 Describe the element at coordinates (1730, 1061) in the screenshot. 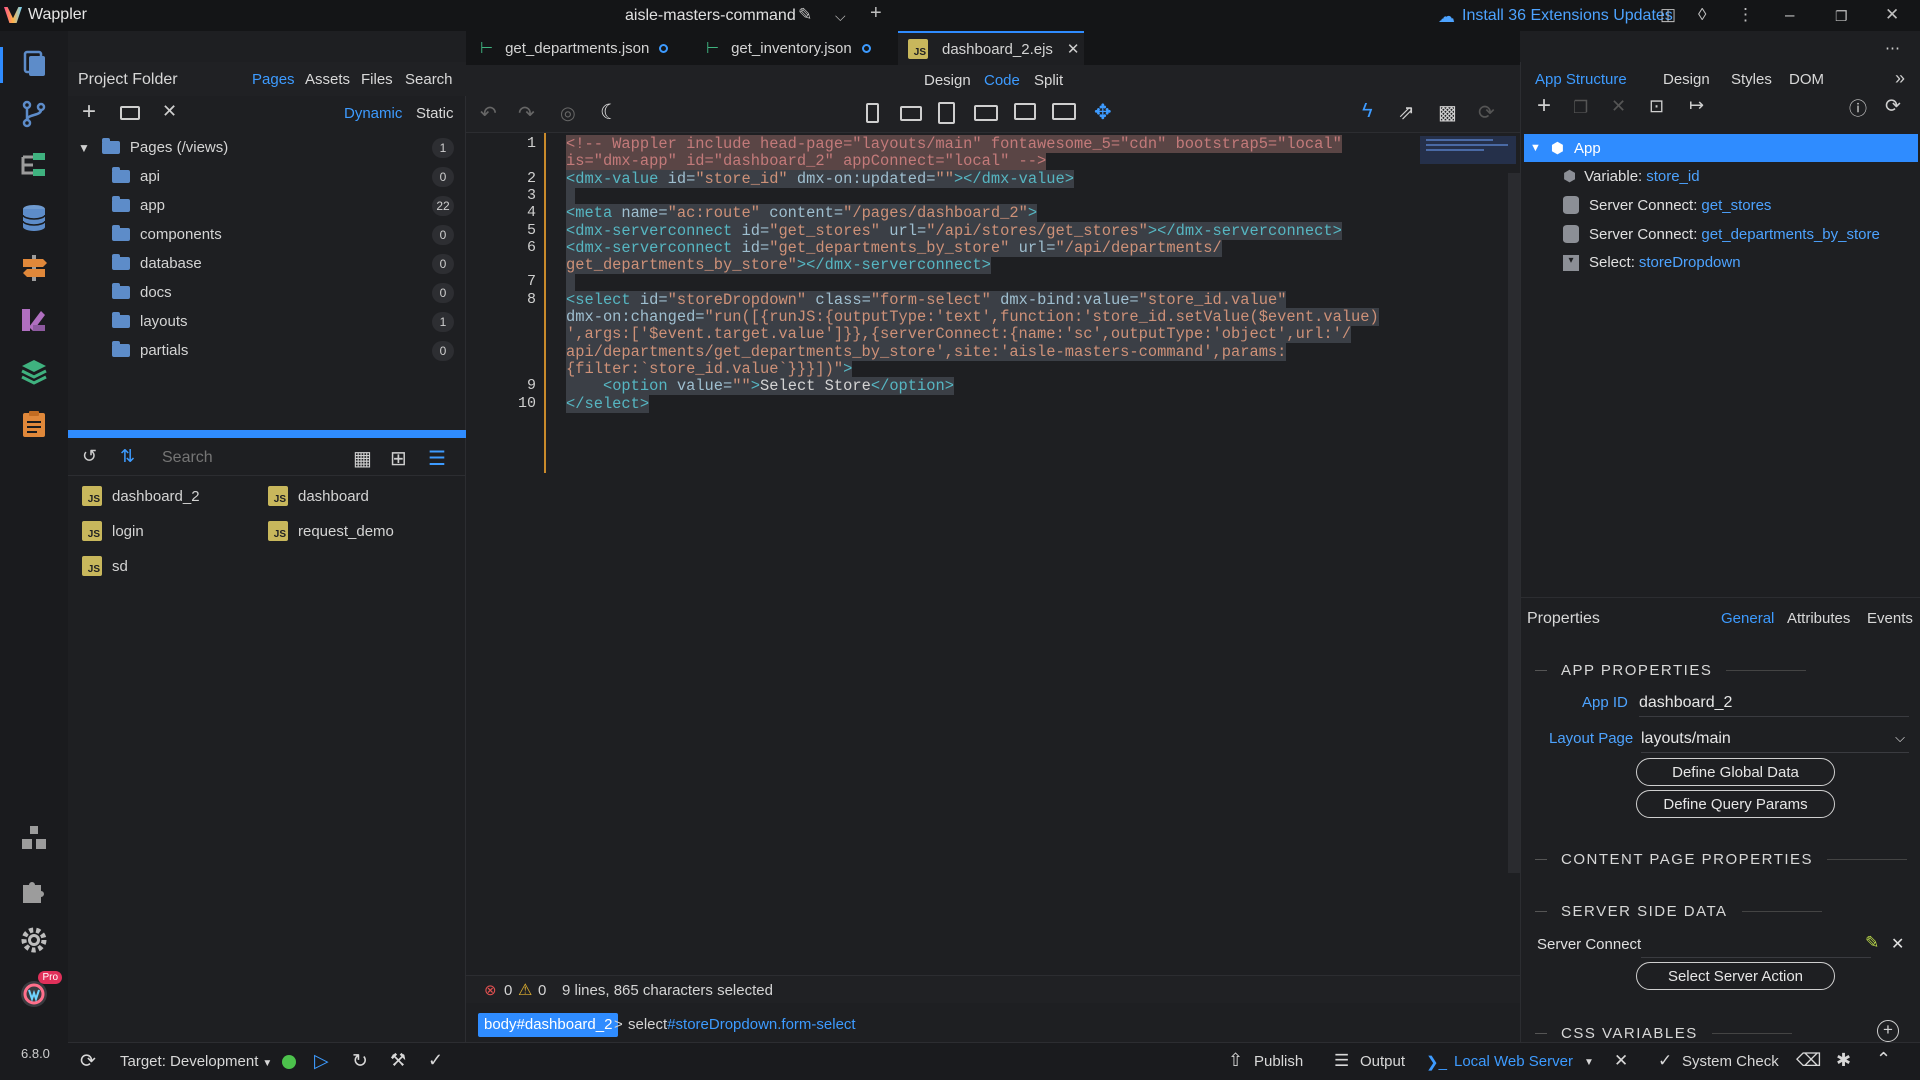

I see `system-check-button: System Check` at that location.